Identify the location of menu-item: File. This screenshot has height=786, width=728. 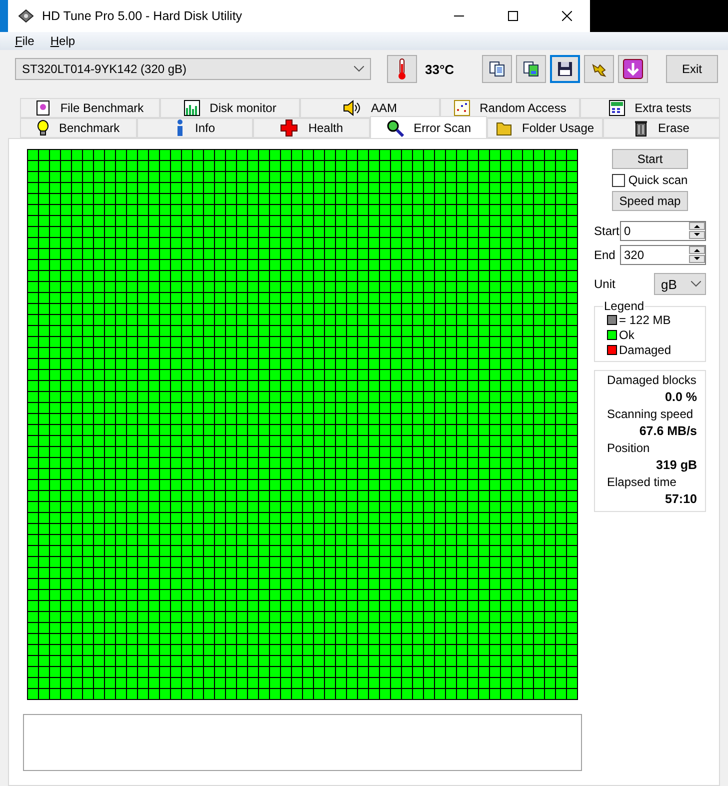
(24, 41).